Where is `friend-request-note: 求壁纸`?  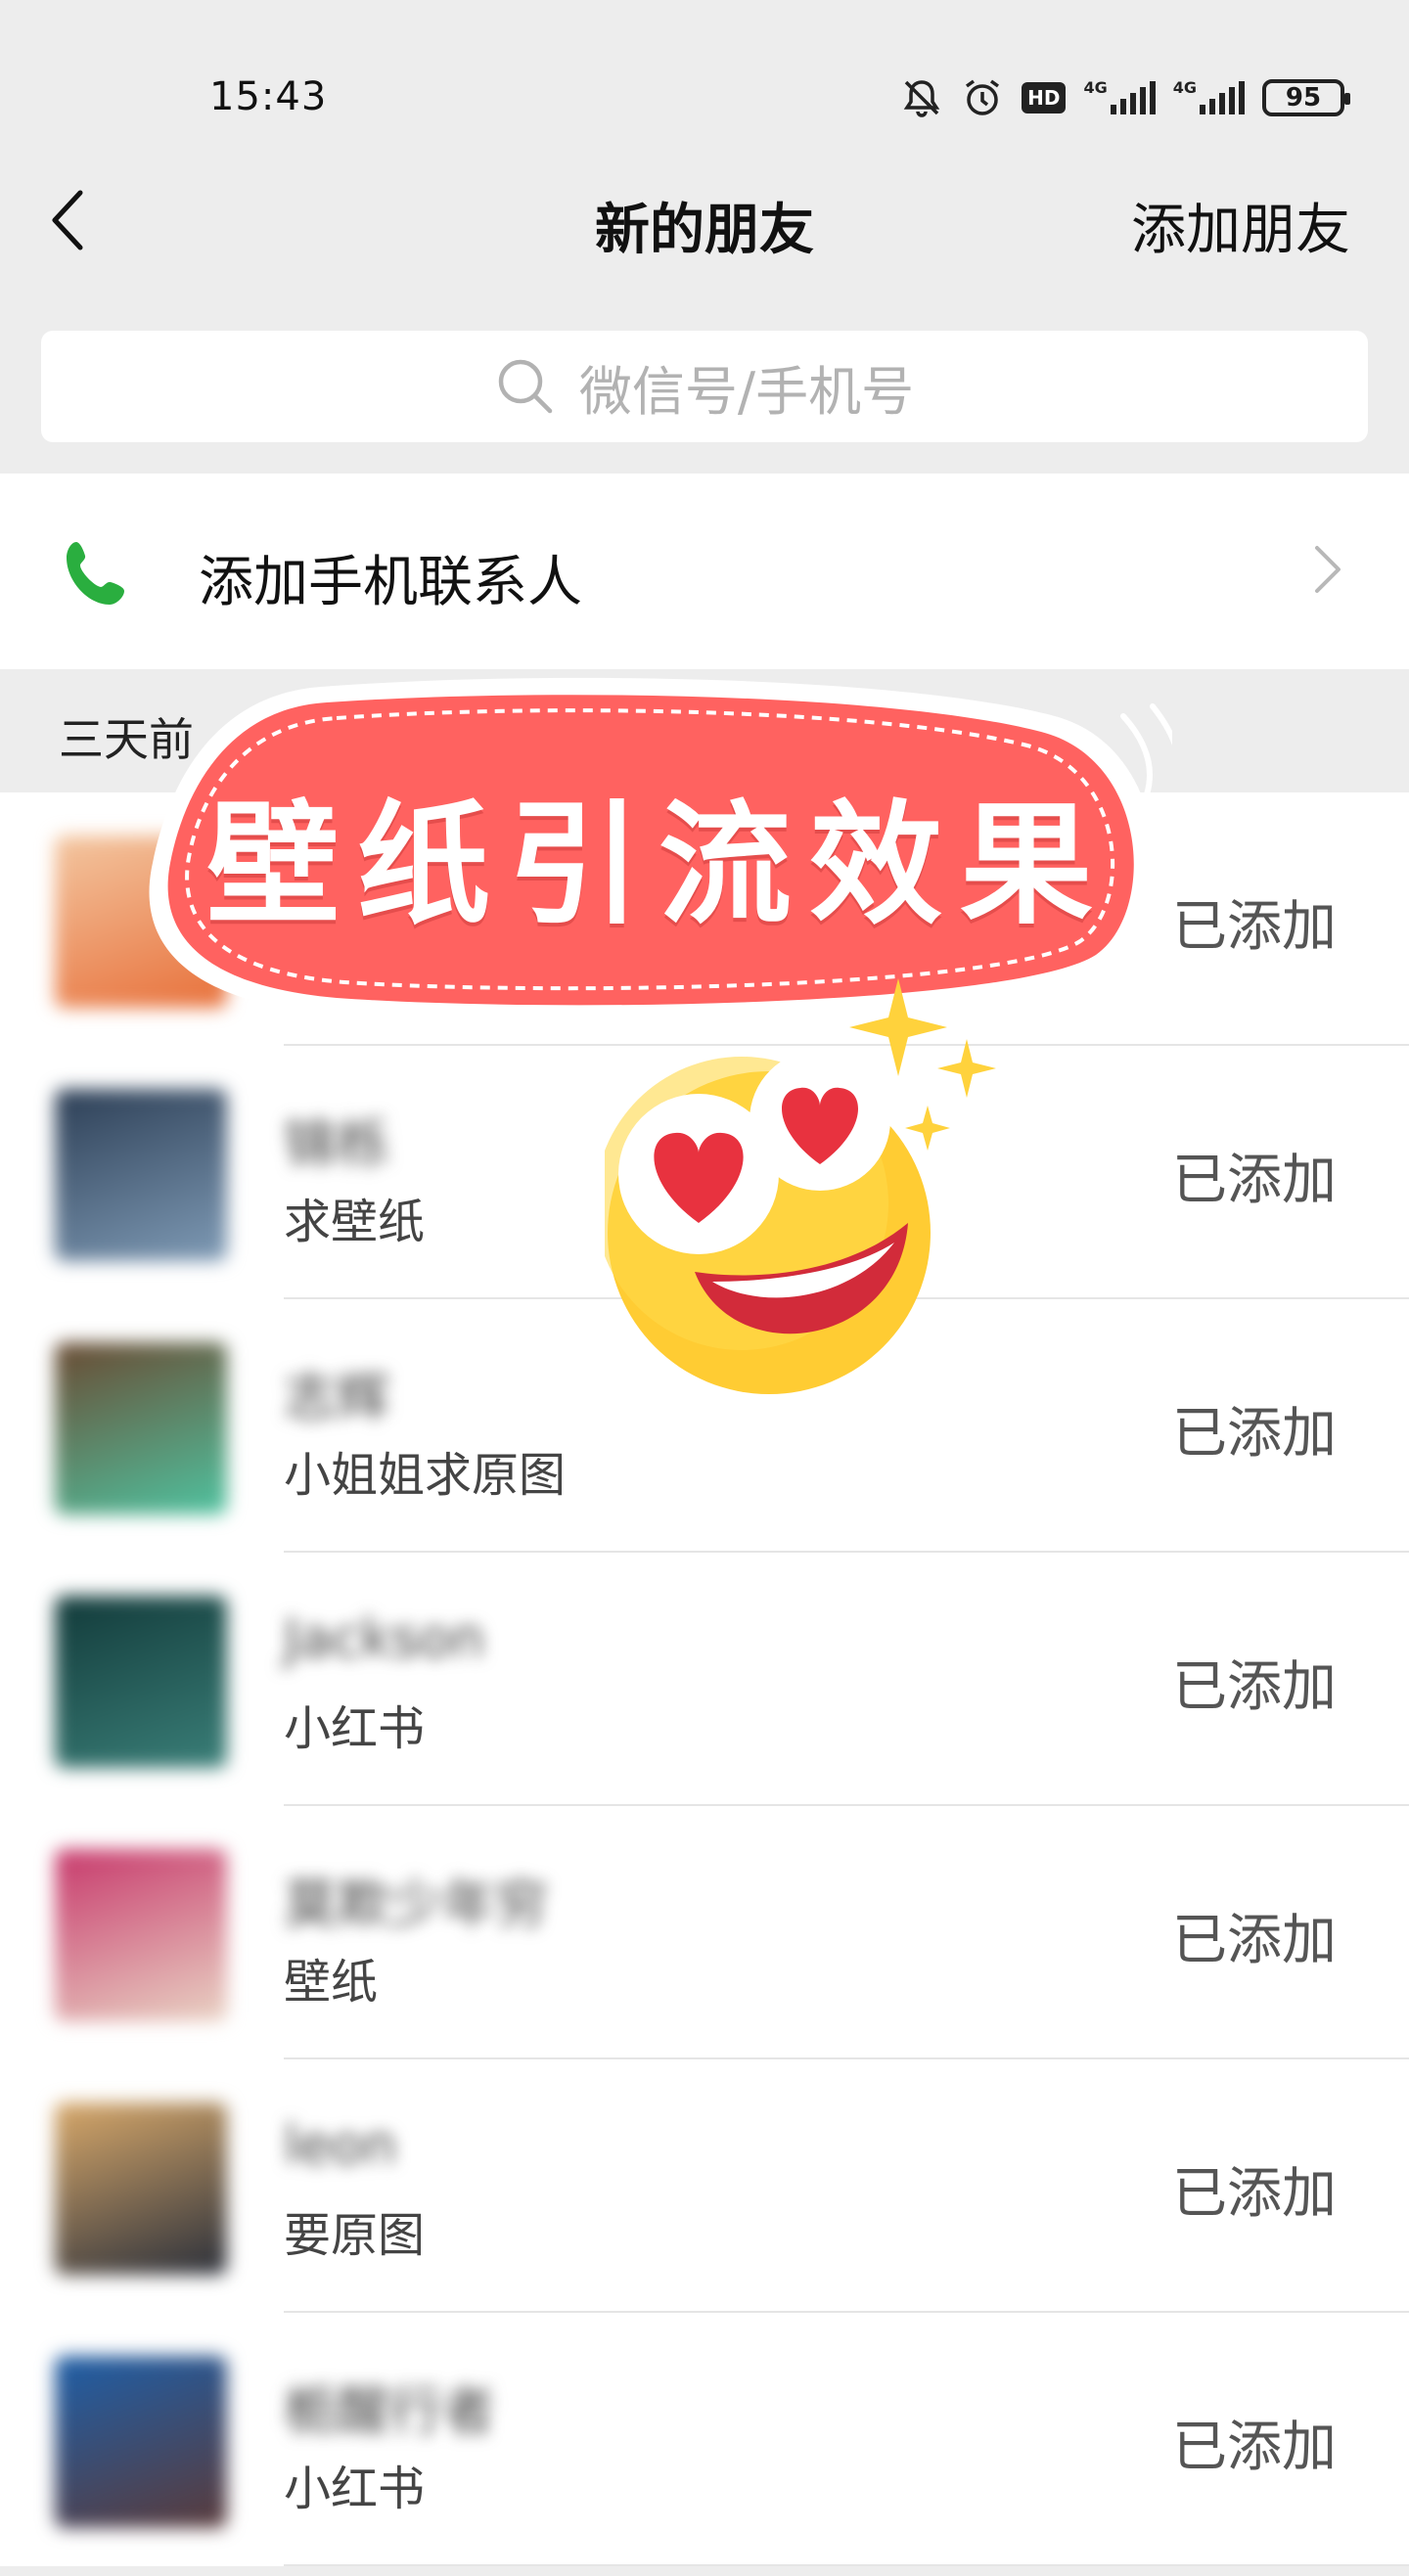 friend-request-note: 求壁纸 is located at coordinates (355, 1222).